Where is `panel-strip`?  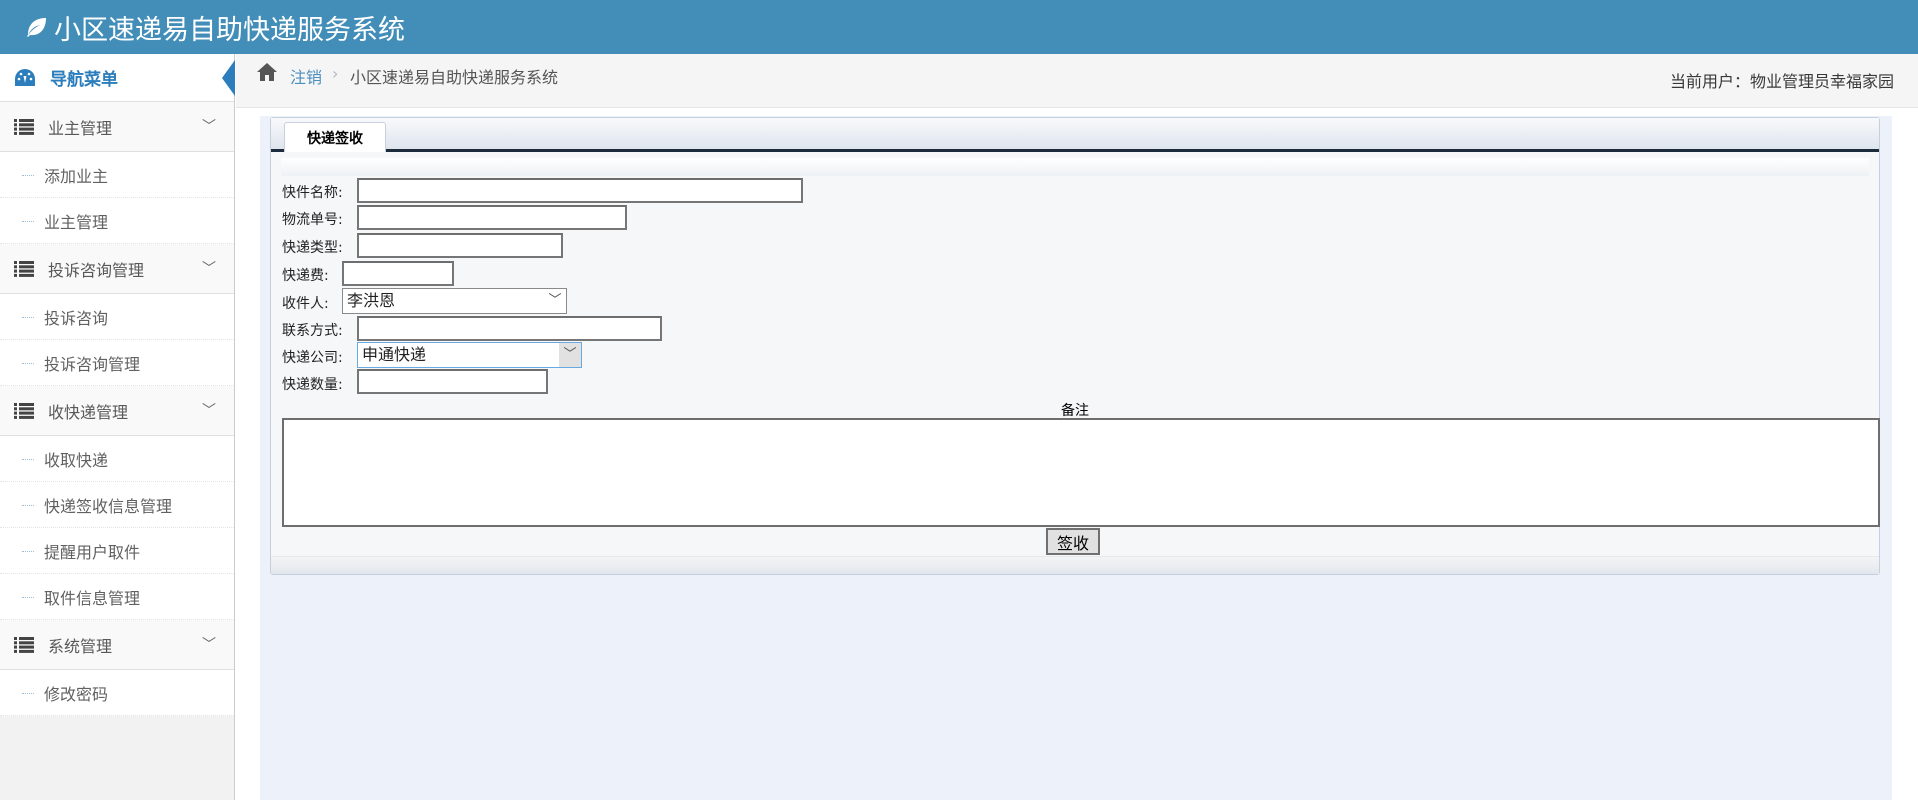 panel-strip is located at coordinates (1075, 167).